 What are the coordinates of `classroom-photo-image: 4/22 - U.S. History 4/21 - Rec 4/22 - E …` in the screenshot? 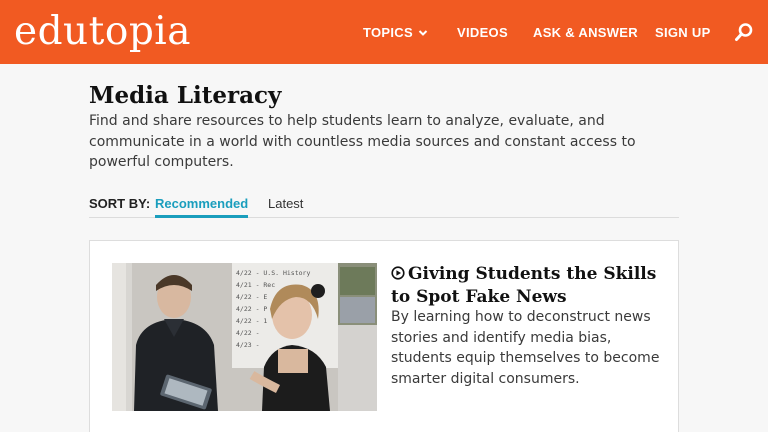 It's located at (244, 337).